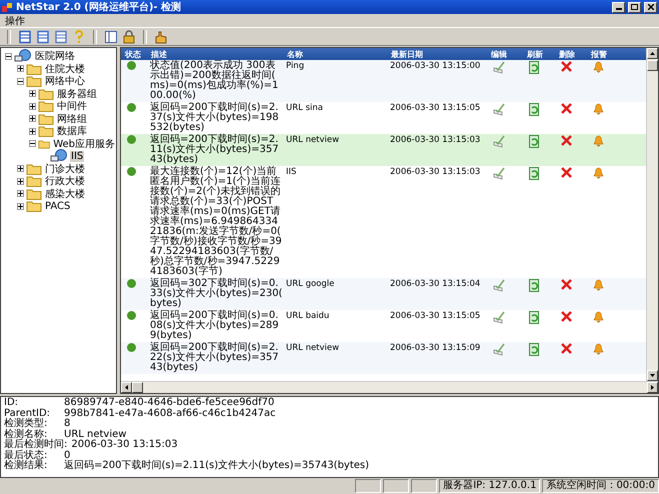 This screenshot has width=659, height=494. Describe the element at coordinates (383, 358) in the screenshot. I see `table-row: 返回码=200下载时间(s)=2.22(s)文件大小(bytes)=35743(bytes) URL netview 2006-03-30 13:15:09` at that location.